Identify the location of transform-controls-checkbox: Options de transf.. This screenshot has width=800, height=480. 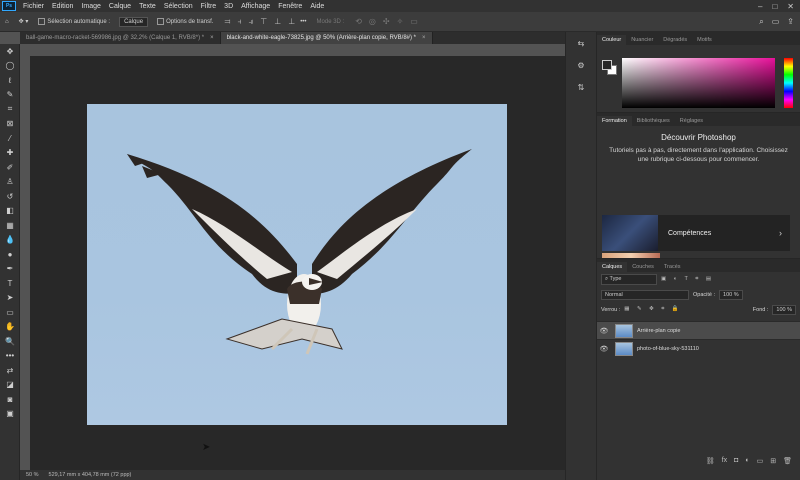
(185, 21).